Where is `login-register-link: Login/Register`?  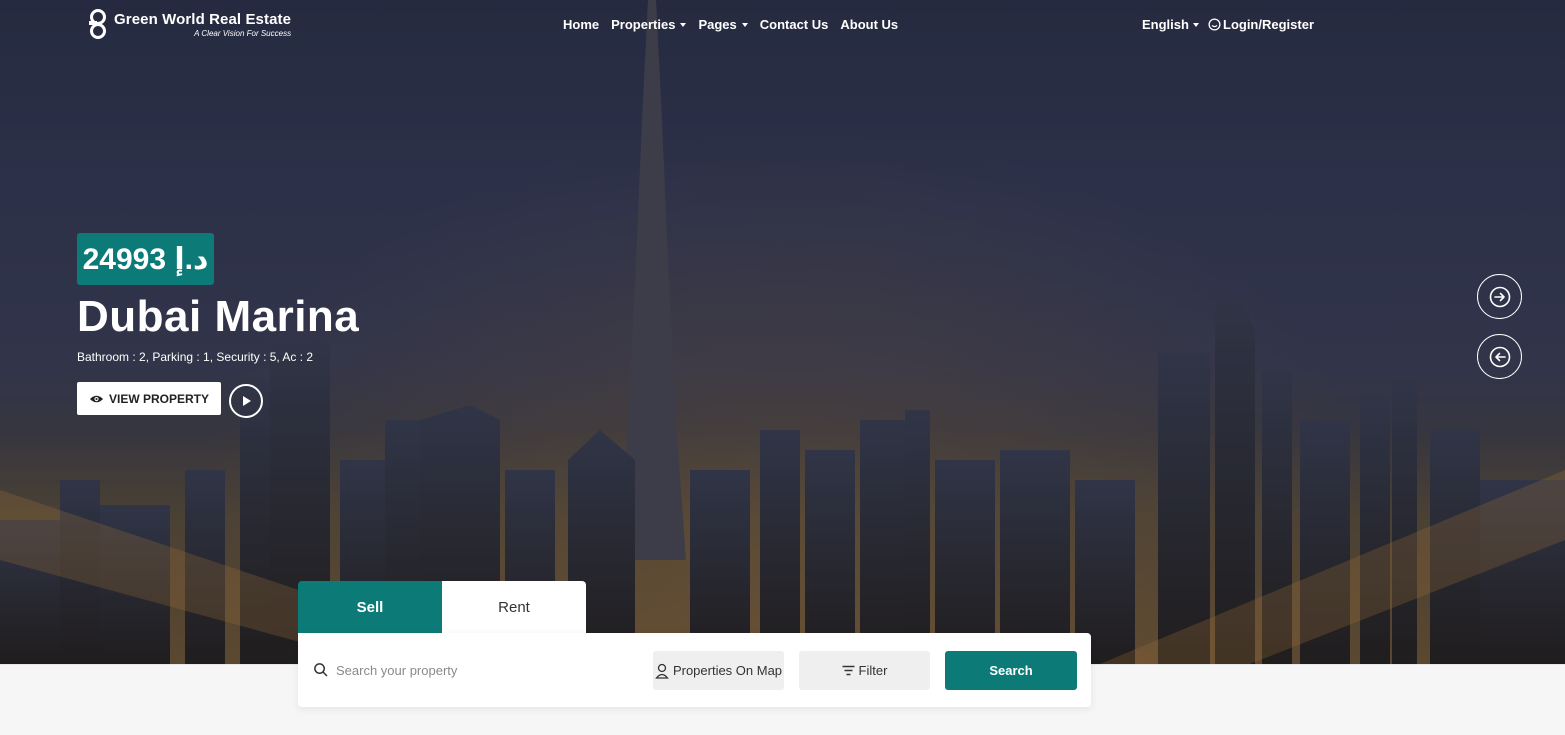 login-register-link: Login/Register is located at coordinates (1261, 24).